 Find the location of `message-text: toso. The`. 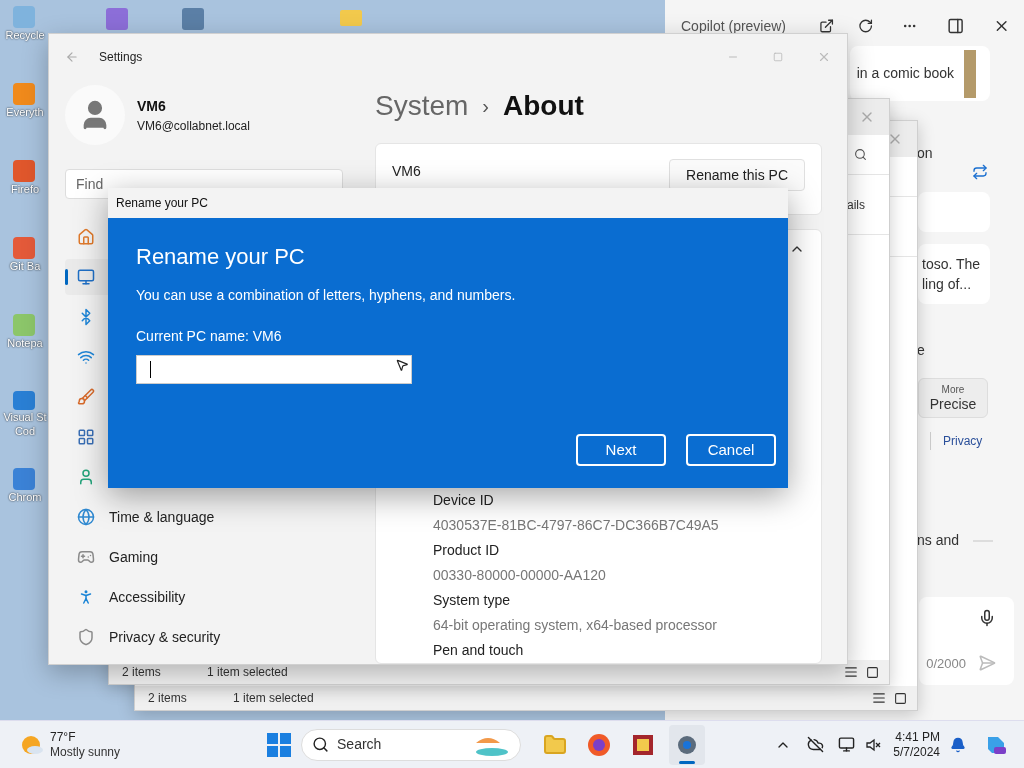

message-text: toso. The is located at coordinates (952, 264).